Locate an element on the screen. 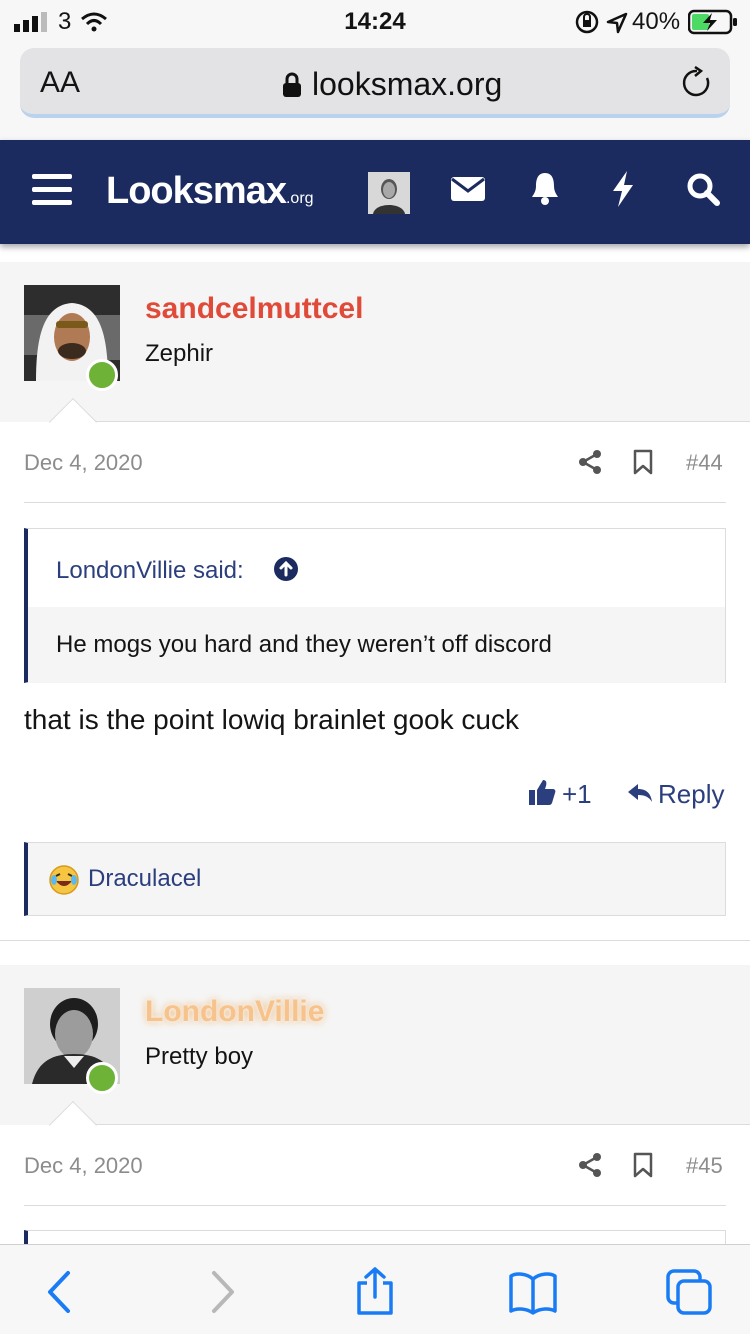 The image size is (750, 1334). reaction-user: Draculacel is located at coordinates (144, 879).